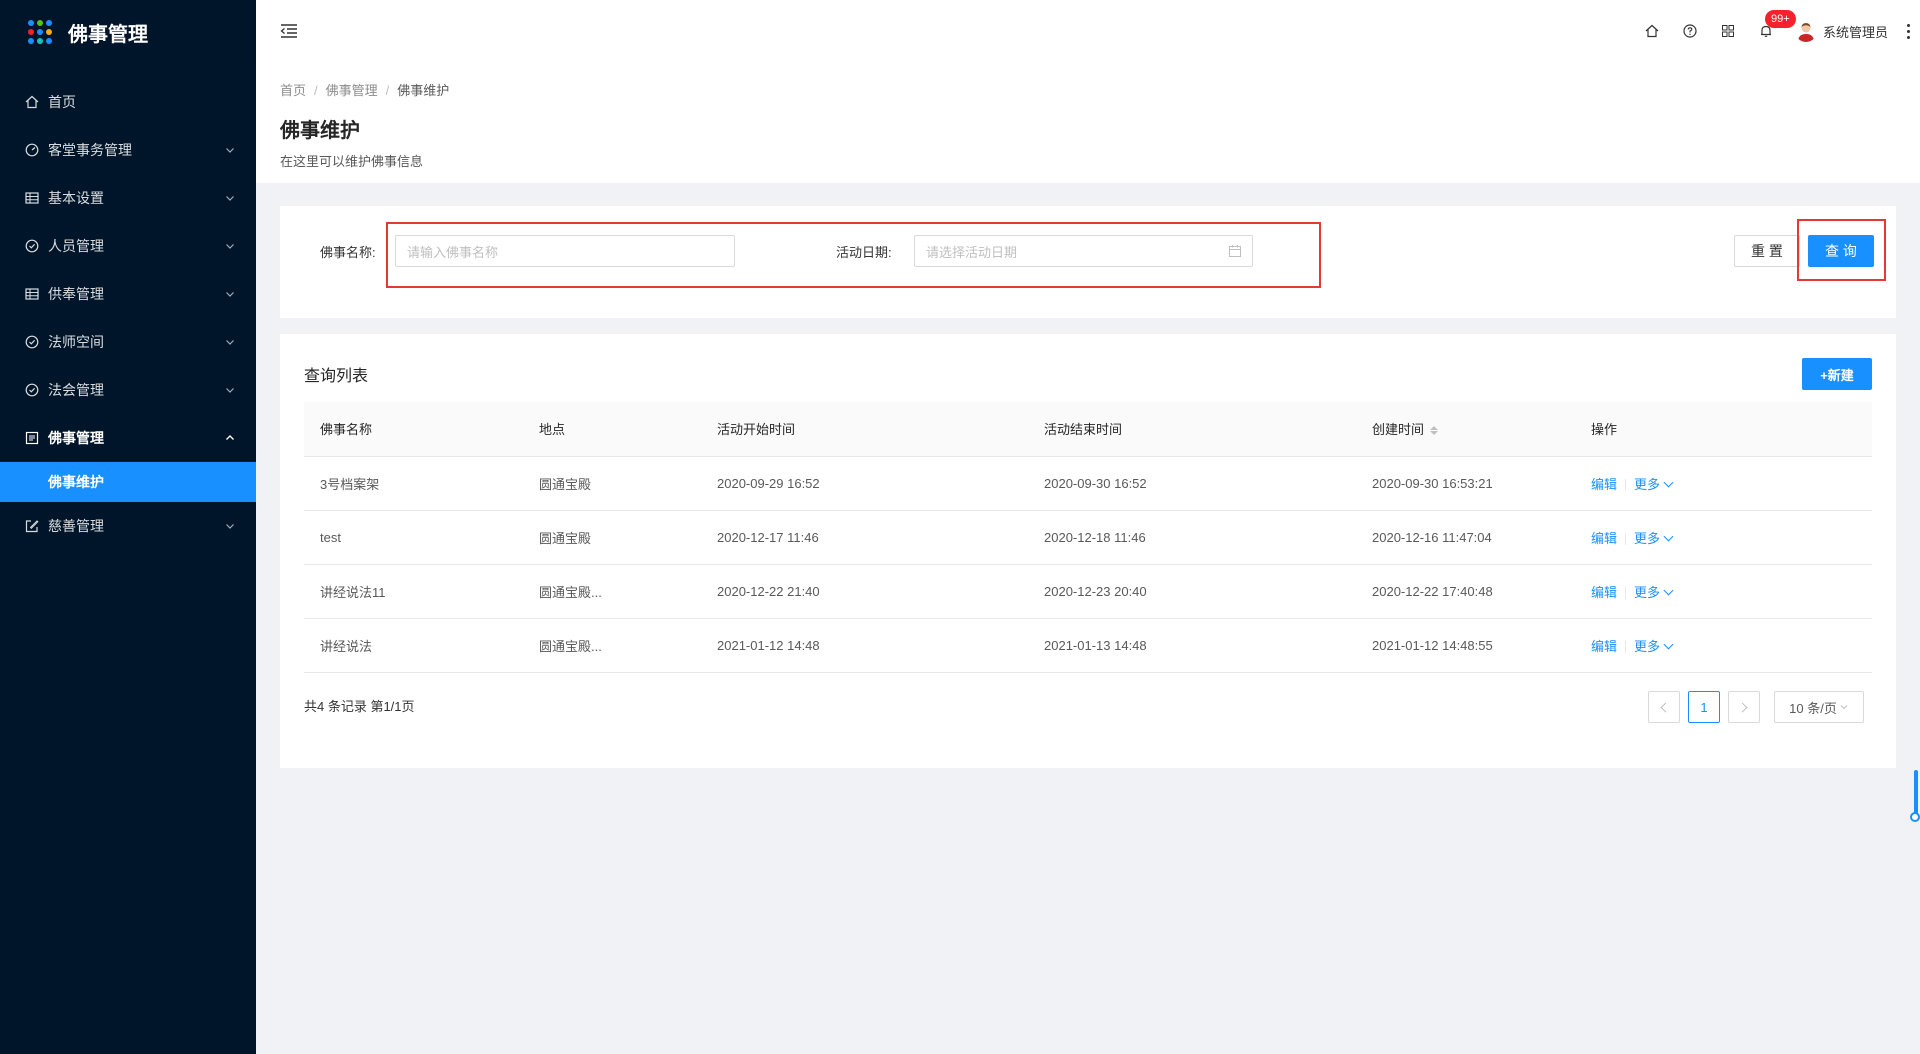 This screenshot has width=1920, height=1054. I want to click on apps-logo-icon, so click(40, 32).